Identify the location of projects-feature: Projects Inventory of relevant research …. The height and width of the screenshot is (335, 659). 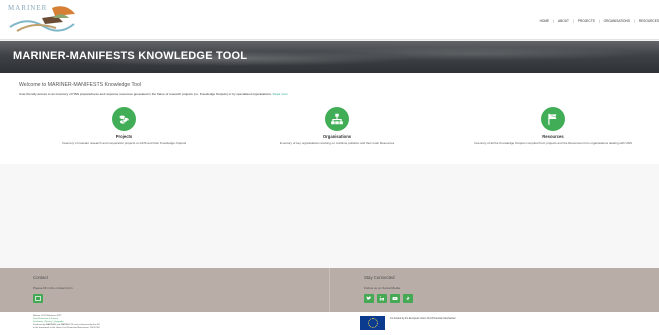
(124, 126).